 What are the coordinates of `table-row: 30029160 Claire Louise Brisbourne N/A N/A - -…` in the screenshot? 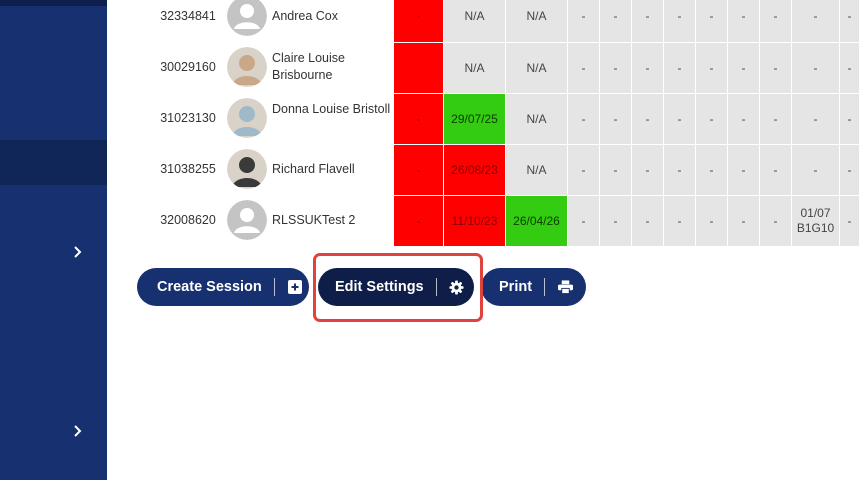 It's located at (483, 67).